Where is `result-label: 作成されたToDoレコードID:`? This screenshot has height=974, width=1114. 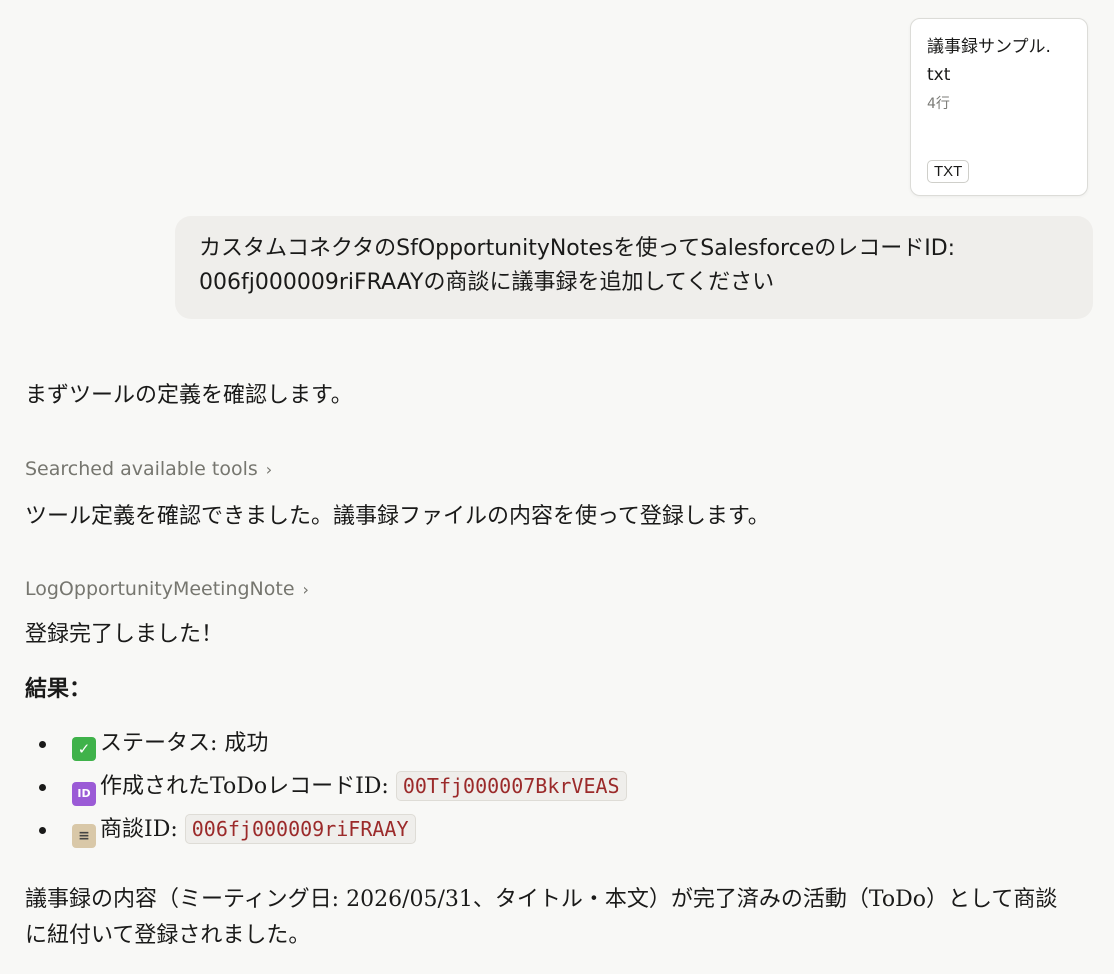 result-label: 作成されたToDoレコードID: is located at coordinates (248, 786).